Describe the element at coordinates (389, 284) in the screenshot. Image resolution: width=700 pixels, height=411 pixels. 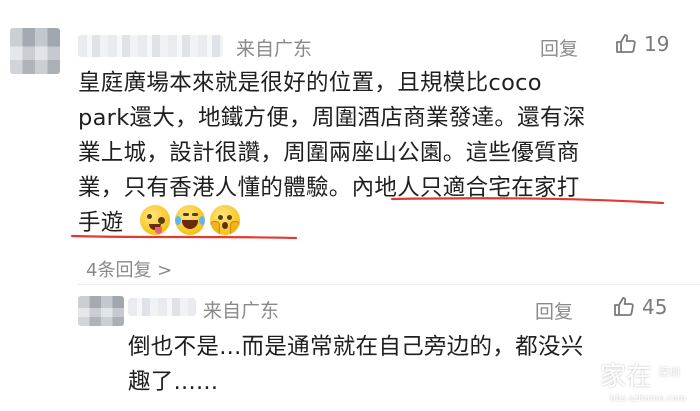
I see `comment-divider` at that location.